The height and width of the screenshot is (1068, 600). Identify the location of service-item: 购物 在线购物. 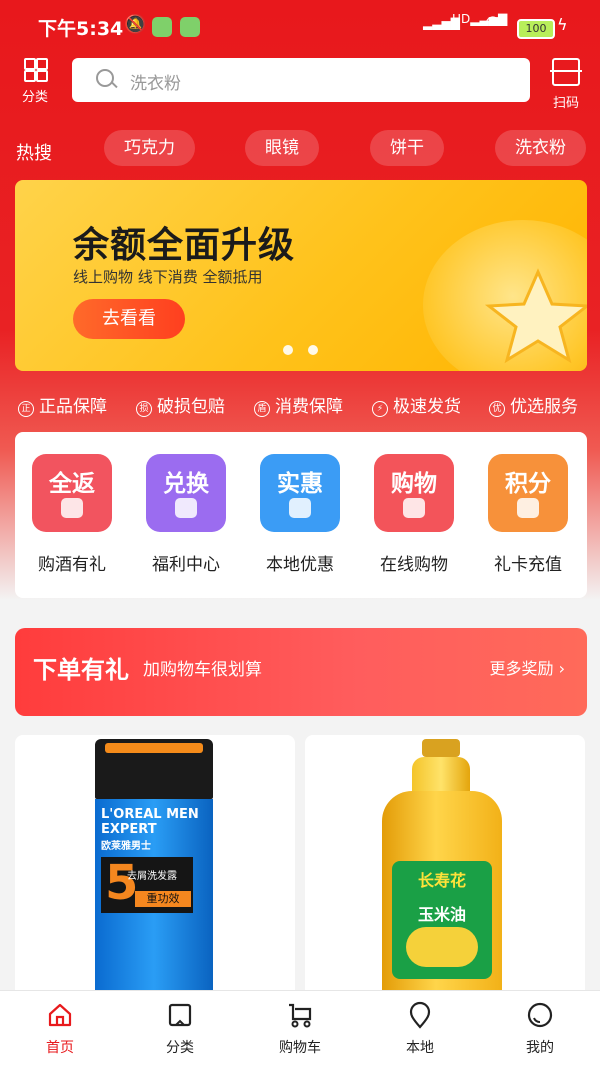
(414, 514).